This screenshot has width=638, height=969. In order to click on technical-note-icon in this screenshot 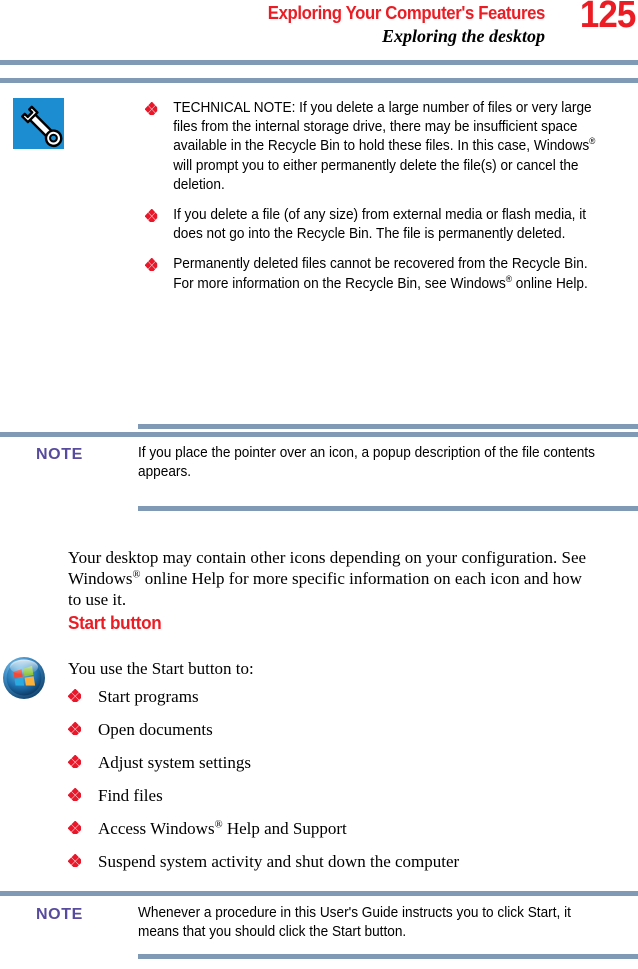, I will do `click(44, 123)`.